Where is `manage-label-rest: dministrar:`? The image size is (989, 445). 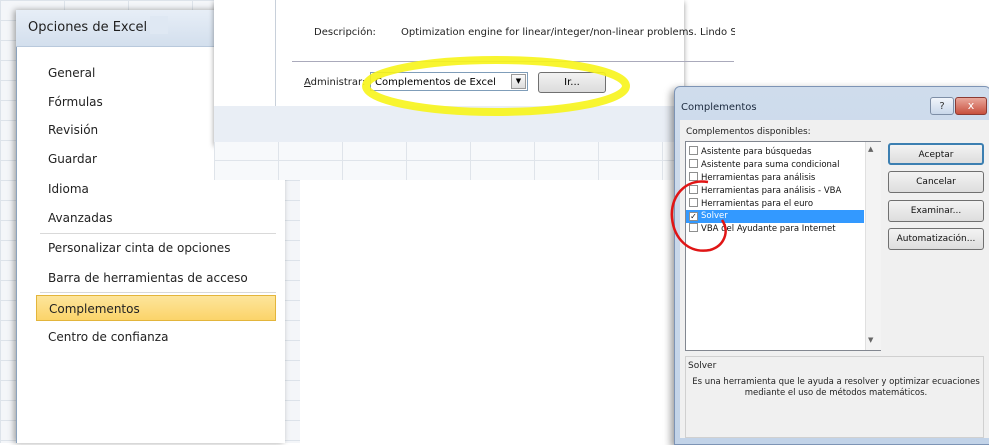 manage-label-rest: dministrar: is located at coordinates (338, 82).